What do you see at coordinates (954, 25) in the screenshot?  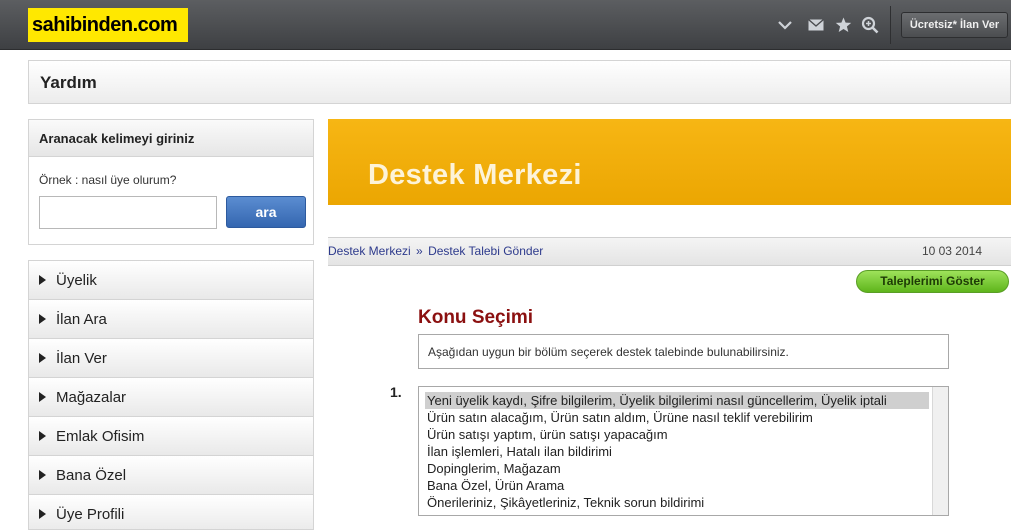 I see `post-ad-button: Ücretsiz* İlan Ver` at bounding box center [954, 25].